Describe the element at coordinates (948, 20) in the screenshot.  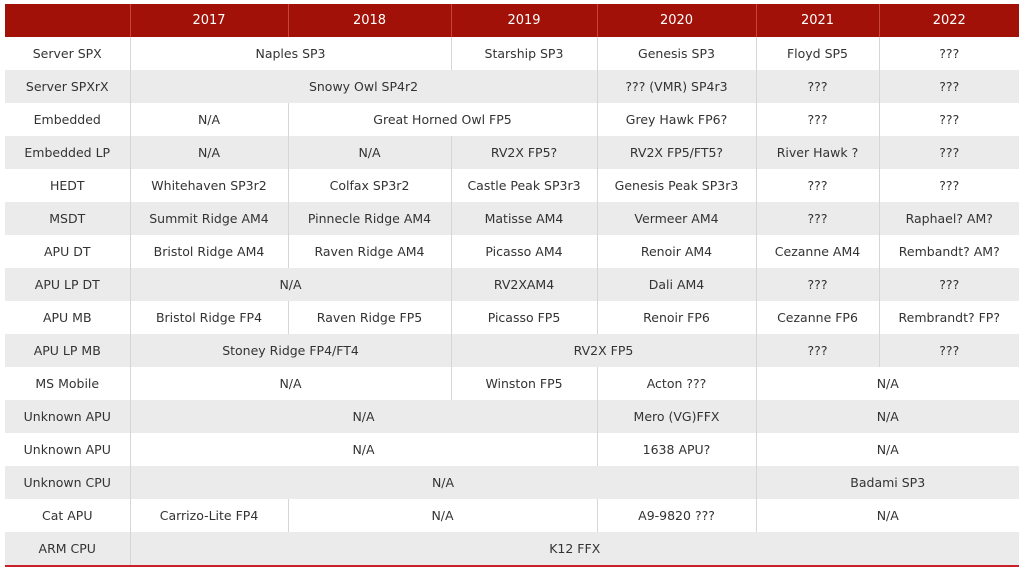
I see `header-year-2022: 2022` at that location.